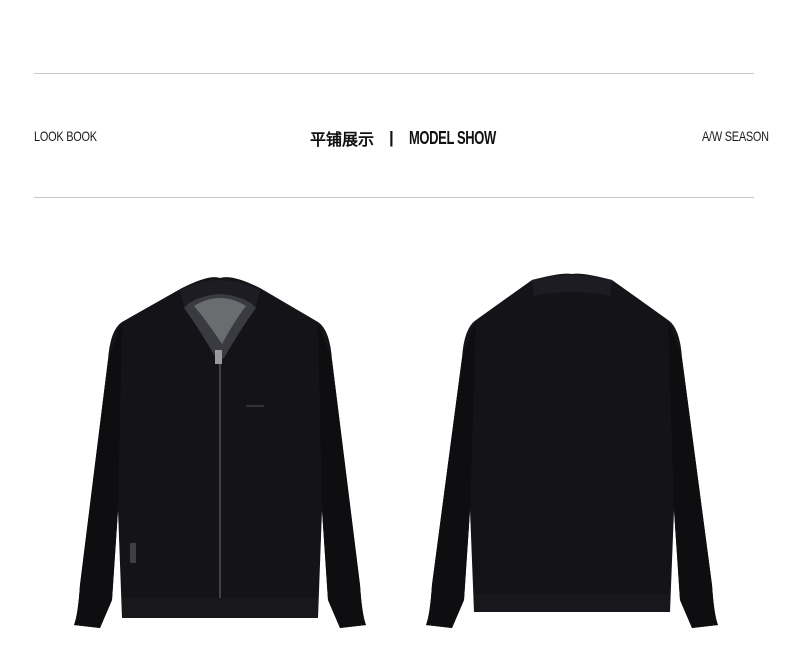 The height and width of the screenshot is (653, 790). Describe the element at coordinates (394, 73) in the screenshot. I see `top-divider` at that location.